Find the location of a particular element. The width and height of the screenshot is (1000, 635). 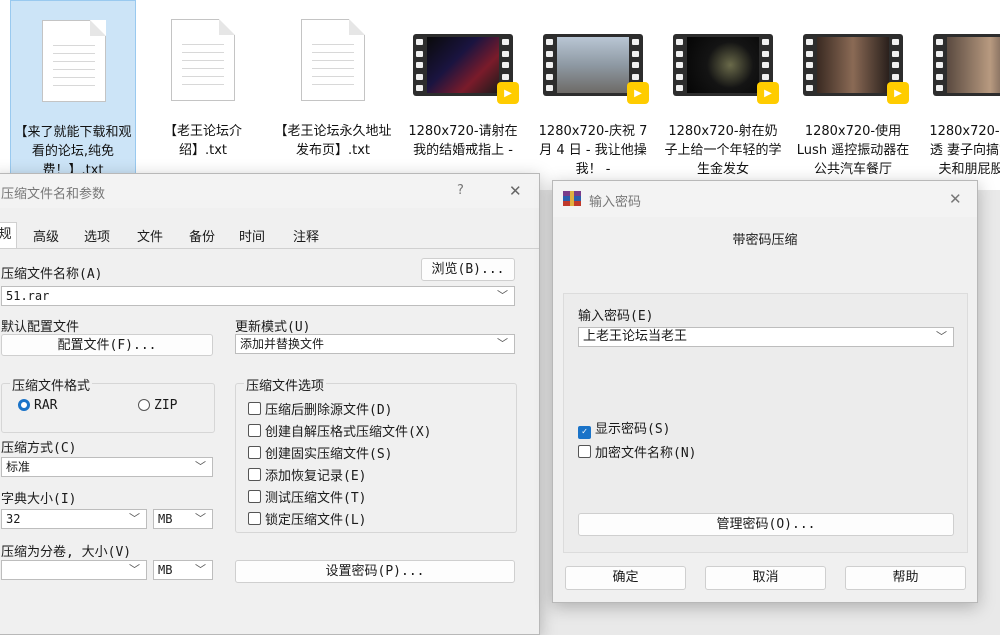

update-mode-value: 添加并替换文件 is located at coordinates (282, 344).